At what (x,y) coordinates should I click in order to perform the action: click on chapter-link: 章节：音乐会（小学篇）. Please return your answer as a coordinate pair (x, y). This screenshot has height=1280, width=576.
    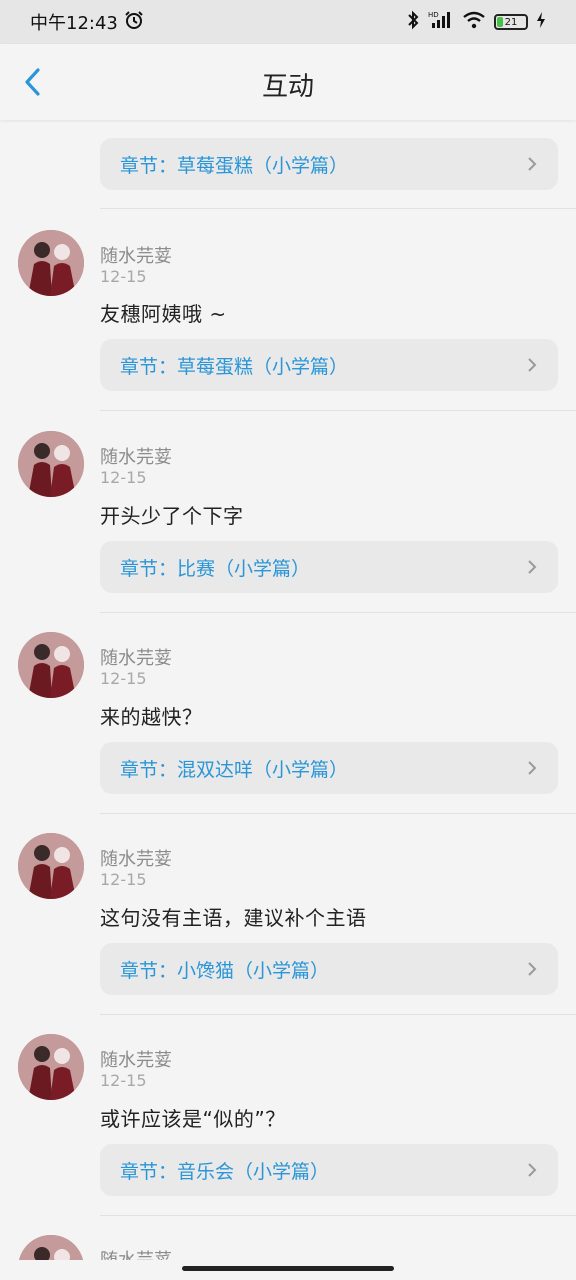
    Looking at the image, I should click on (329, 1170).